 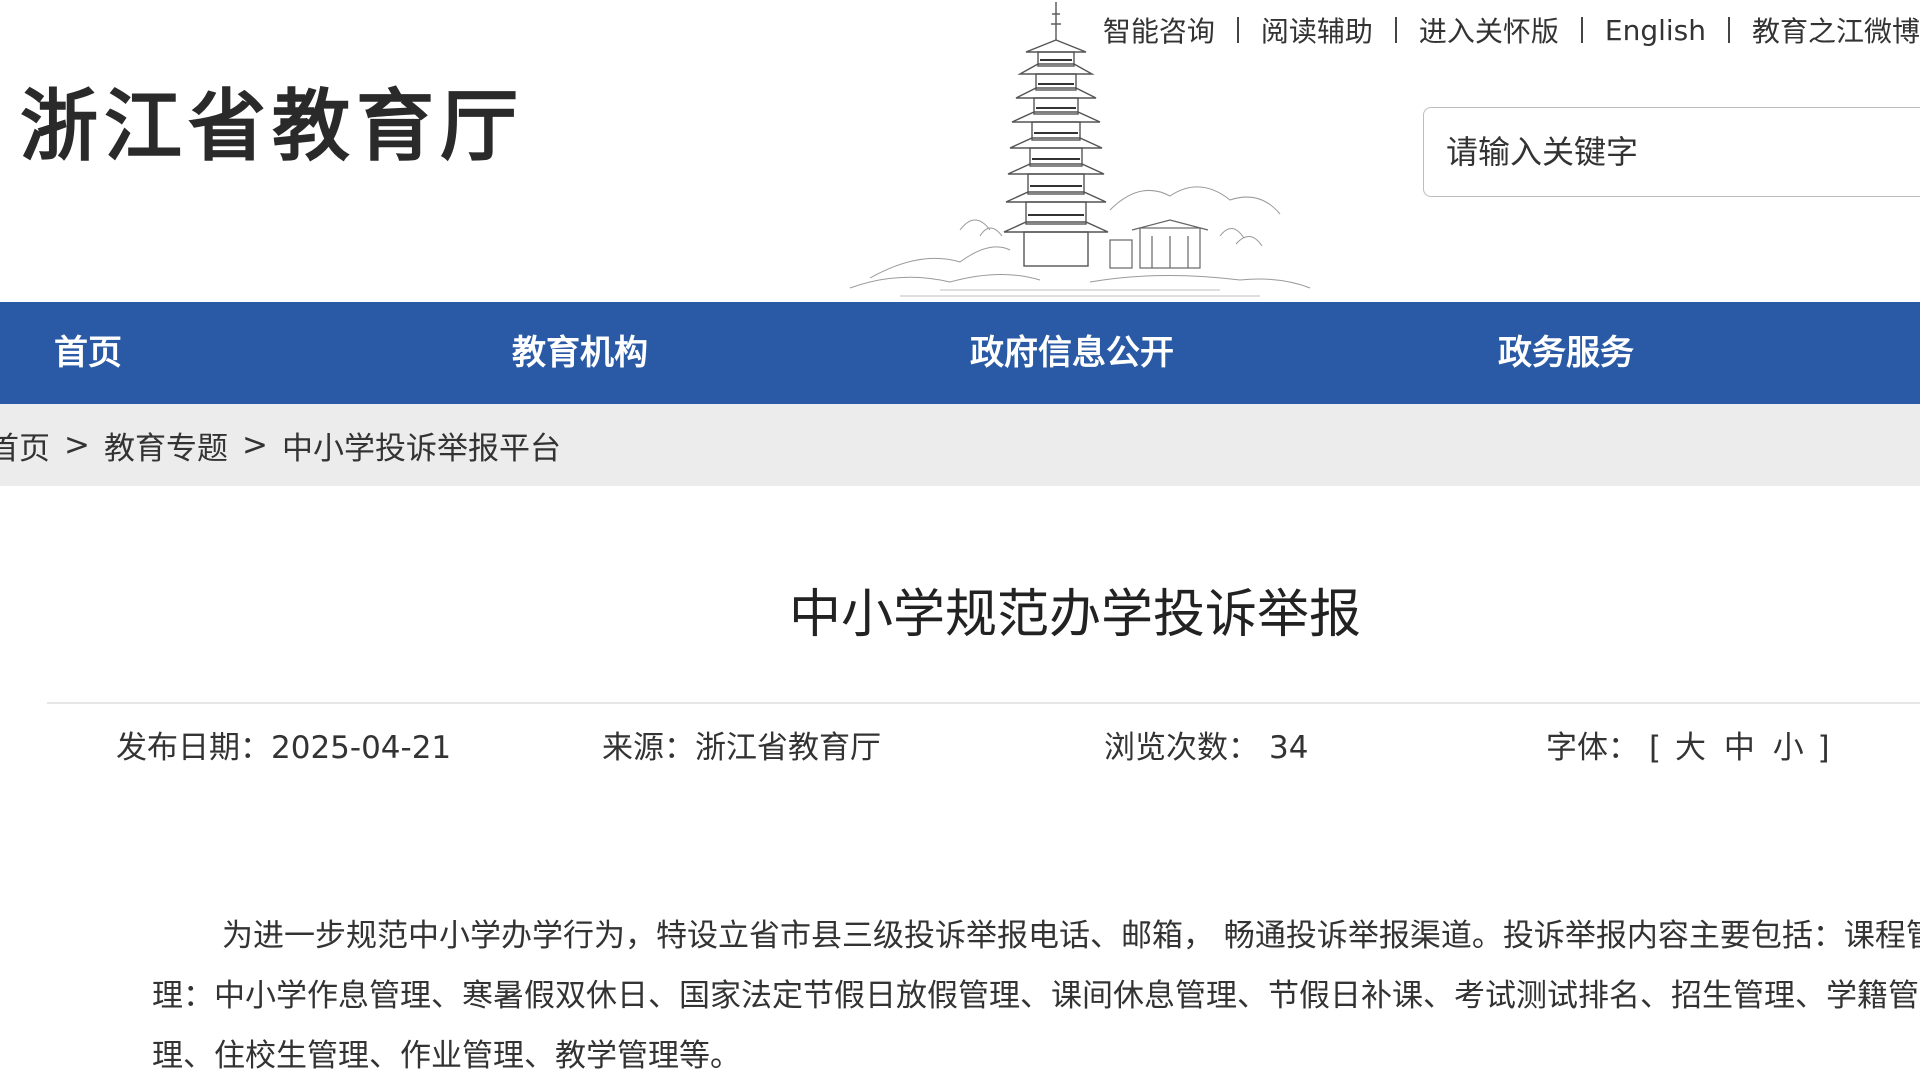 What do you see at coordinates (1566, 353) in the screenshot?
I see `nav-item-government-services: 政务服务` at bounding box center [1566, 353].